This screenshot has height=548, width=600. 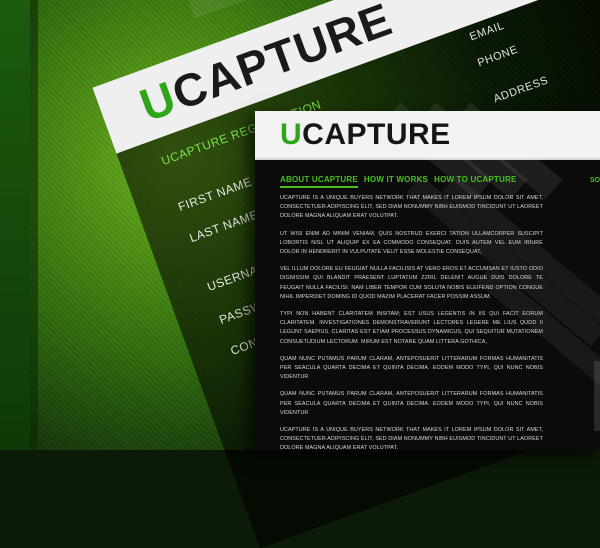 I want to click on nav-how-it-works: HOW IT WORKS, so click(x=396, y=181).